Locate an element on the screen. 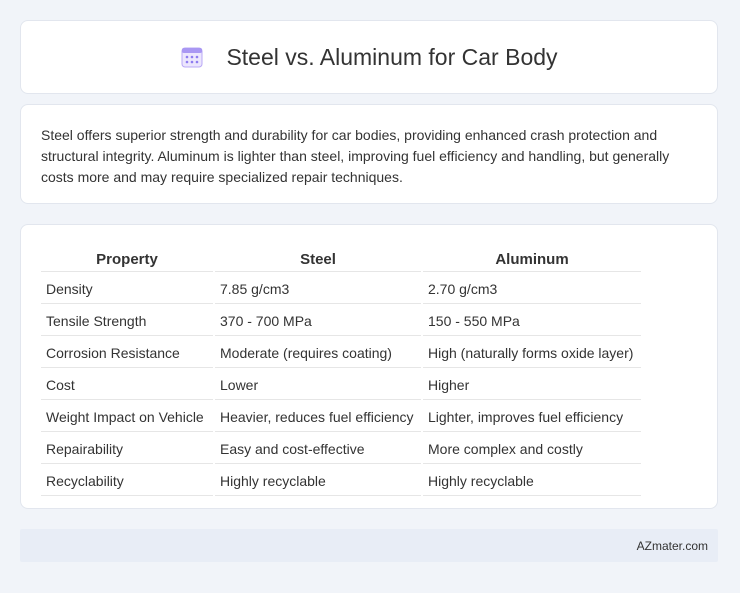  property-cell: Weight Impact on Vehicle is located at coordinates (127, 417).